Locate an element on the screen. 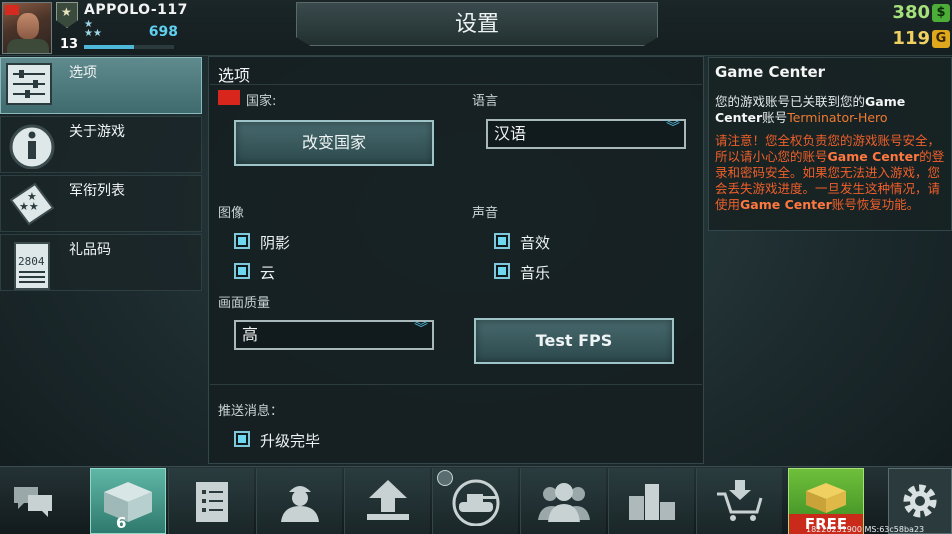 This screenshot has height=534, width=952. missions-button is located at coordinates (211, 501).